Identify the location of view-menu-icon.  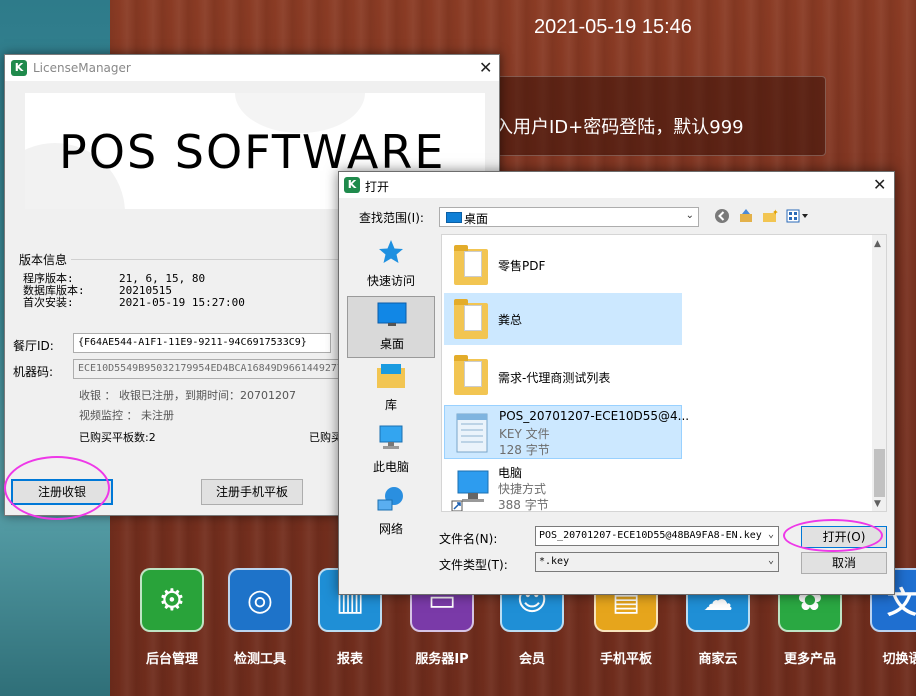
(798, 216).